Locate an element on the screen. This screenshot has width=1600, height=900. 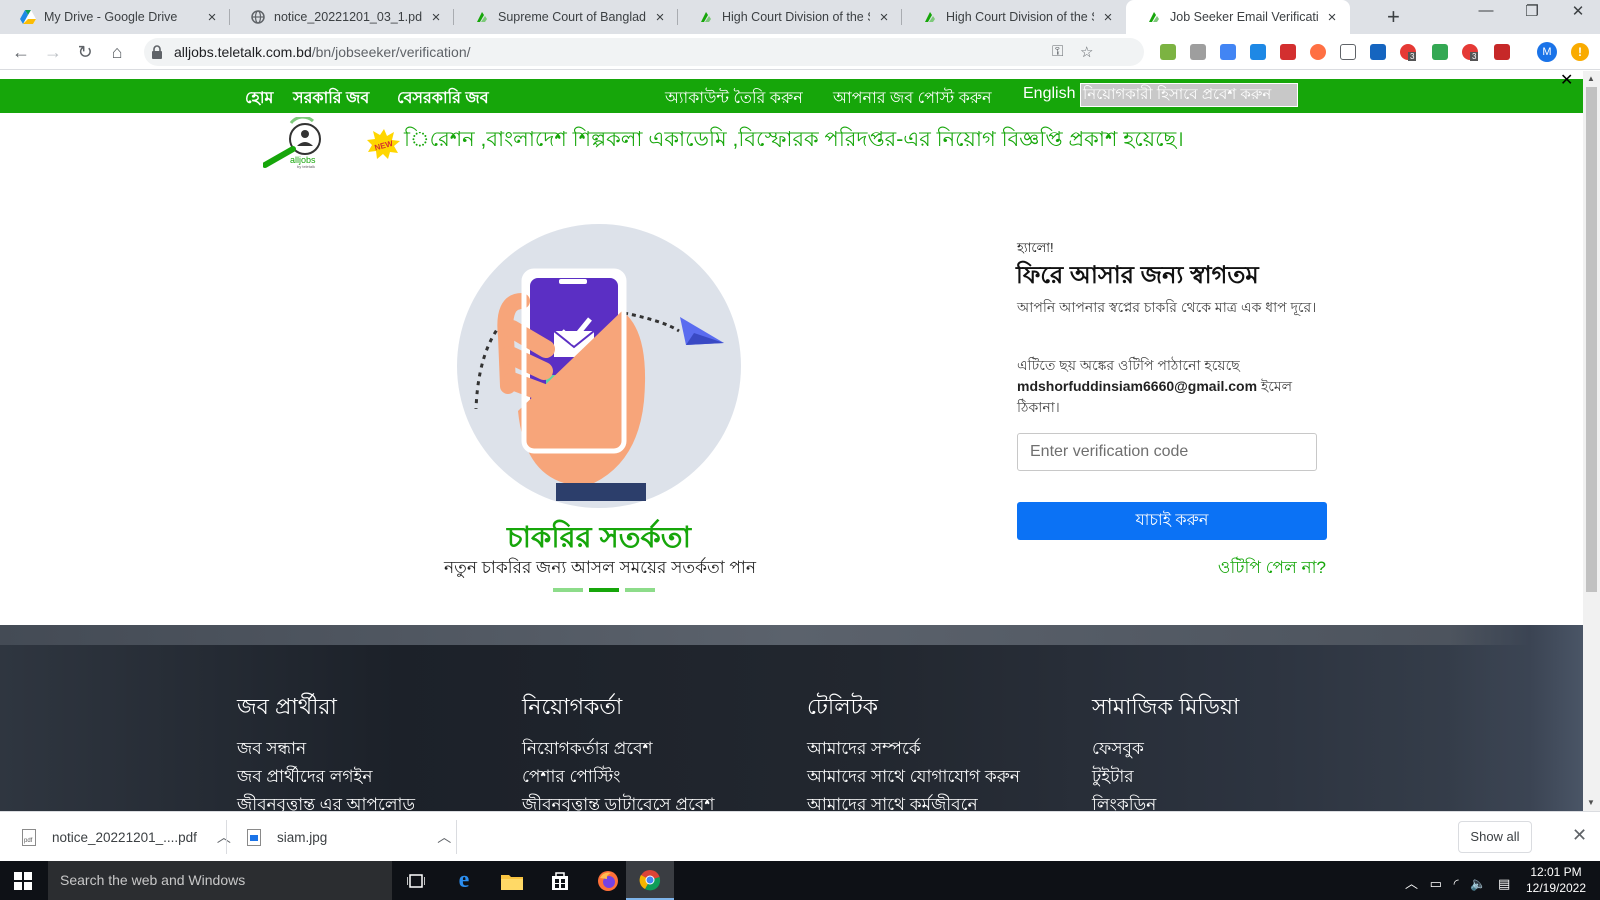
browser-tab: My Drive - Google Drive × is located at coordinates (115, 17).